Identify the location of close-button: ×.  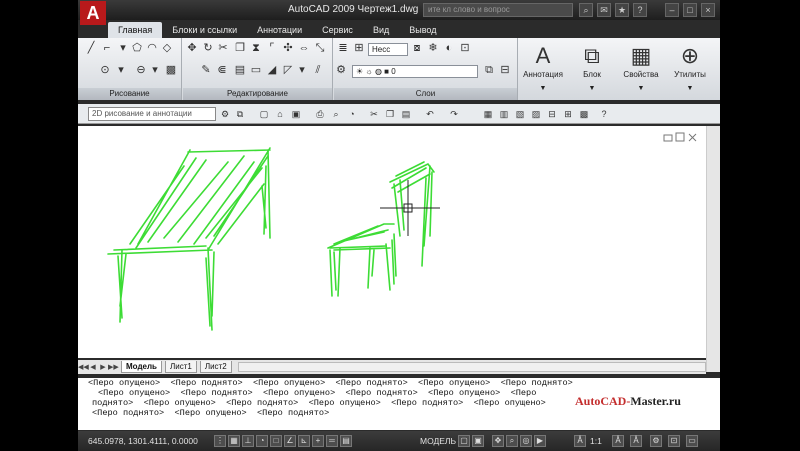
(708, 10).